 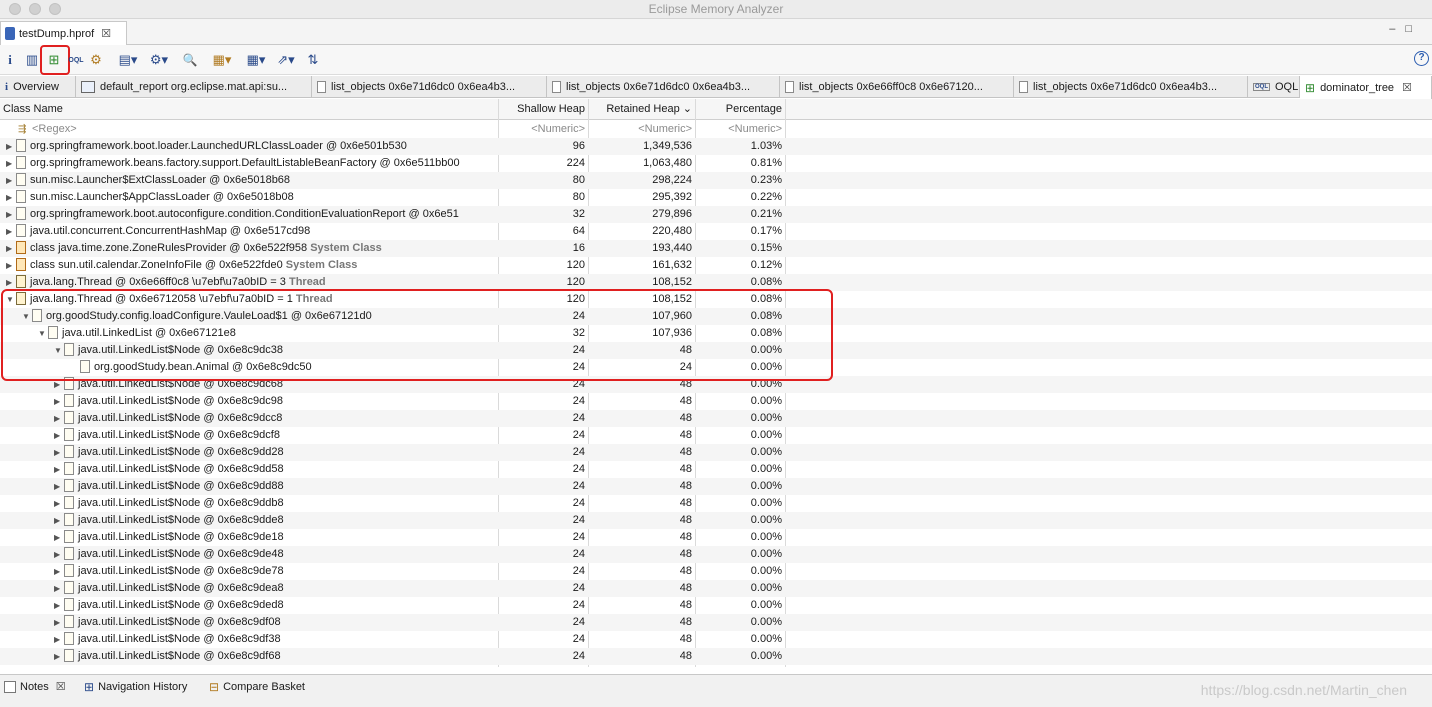 I want to click on column-percentage: Percentage, so click(x=741, y=109).